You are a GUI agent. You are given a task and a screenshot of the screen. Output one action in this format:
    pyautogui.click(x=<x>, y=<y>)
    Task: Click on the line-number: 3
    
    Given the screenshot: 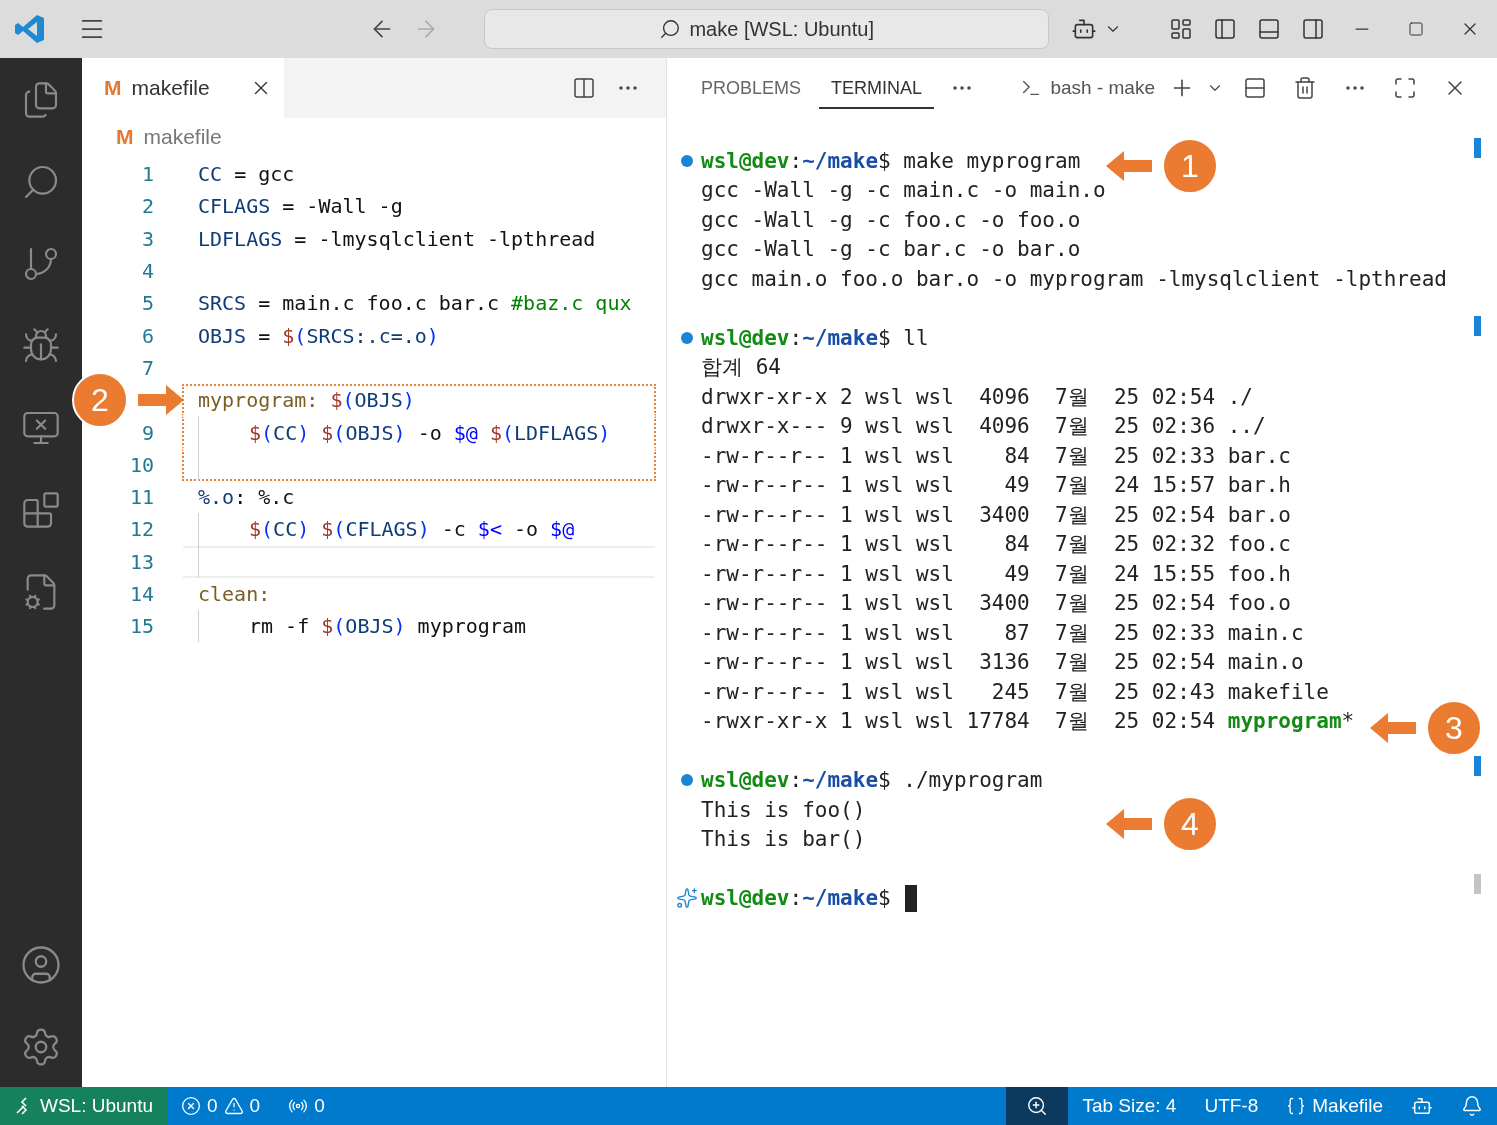 What is the action you would take?
    pyautogui.click(x=147, y=238)
    